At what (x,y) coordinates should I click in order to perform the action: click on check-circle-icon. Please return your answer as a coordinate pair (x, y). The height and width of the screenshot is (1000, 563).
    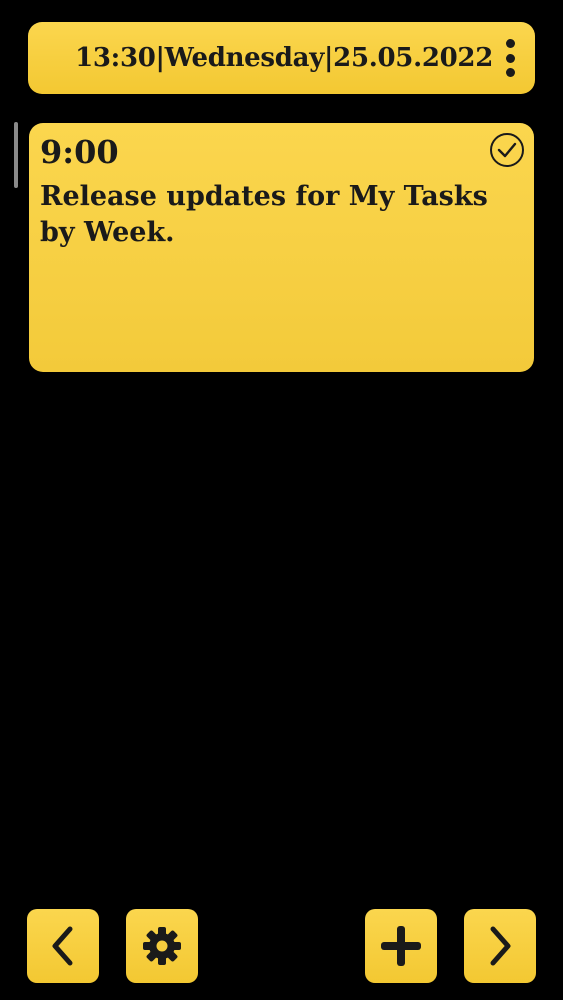
    Looking at the image, I should click on (507, 150).